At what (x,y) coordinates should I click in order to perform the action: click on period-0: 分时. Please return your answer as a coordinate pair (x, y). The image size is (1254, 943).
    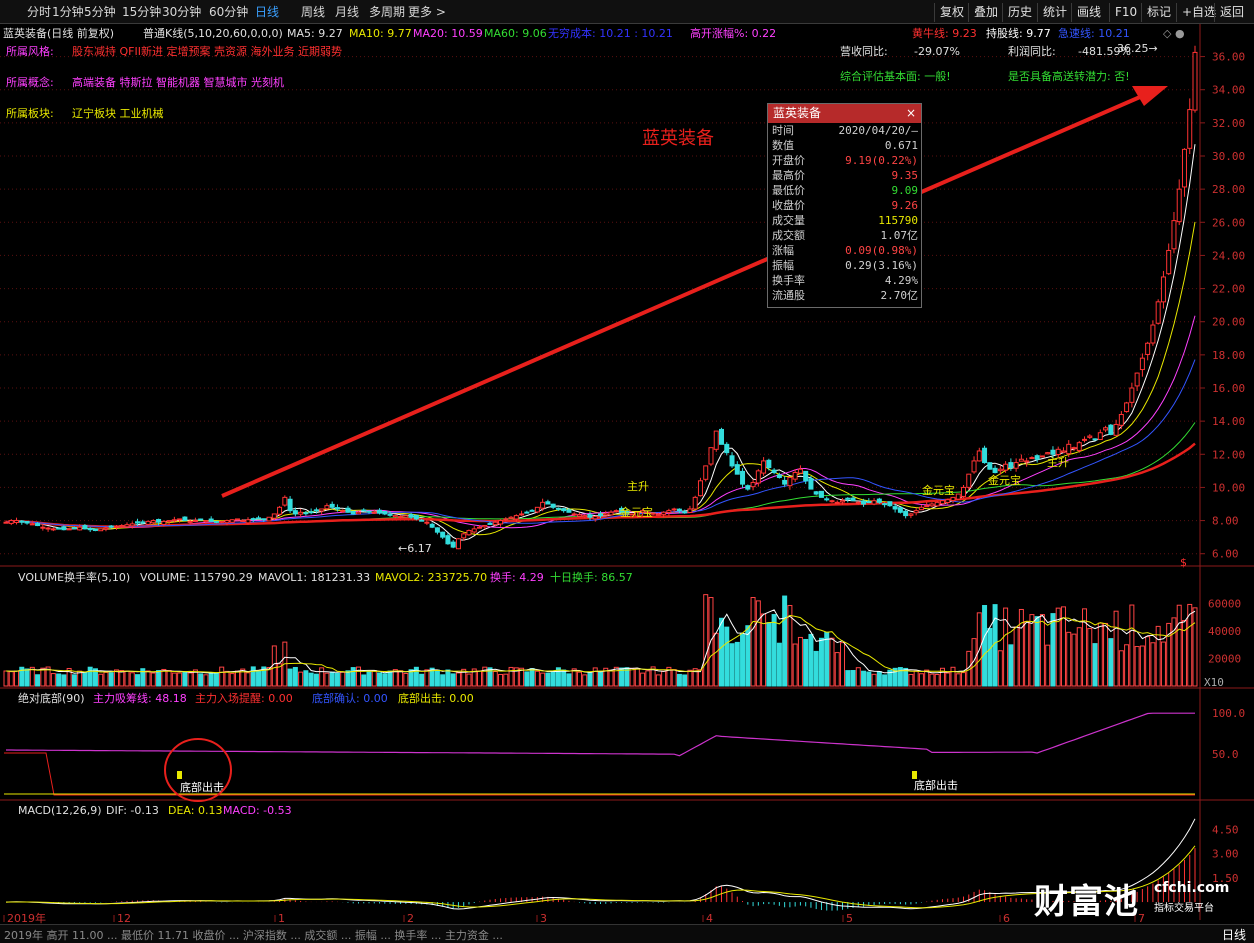
    Looking at the image, I should click on (39, 12).